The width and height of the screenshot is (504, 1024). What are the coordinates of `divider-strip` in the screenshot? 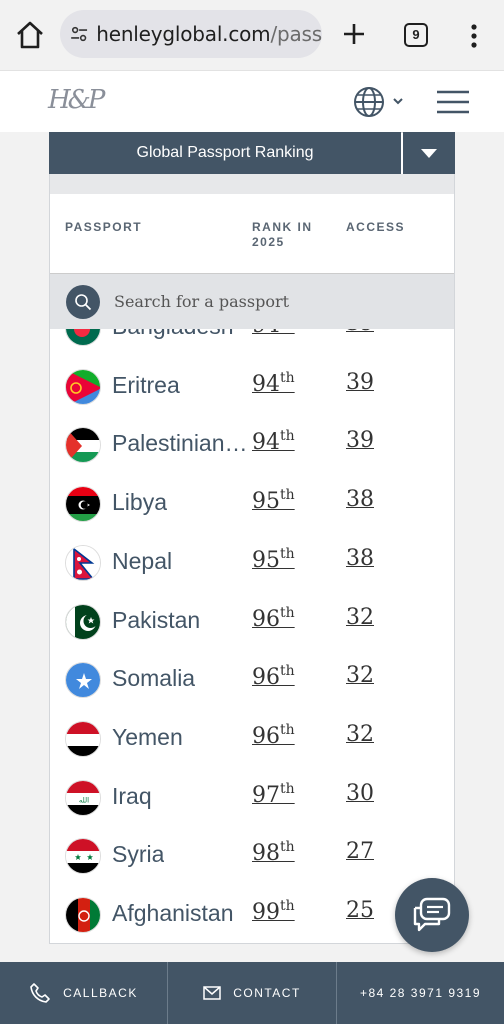 It's located at (252, 184).